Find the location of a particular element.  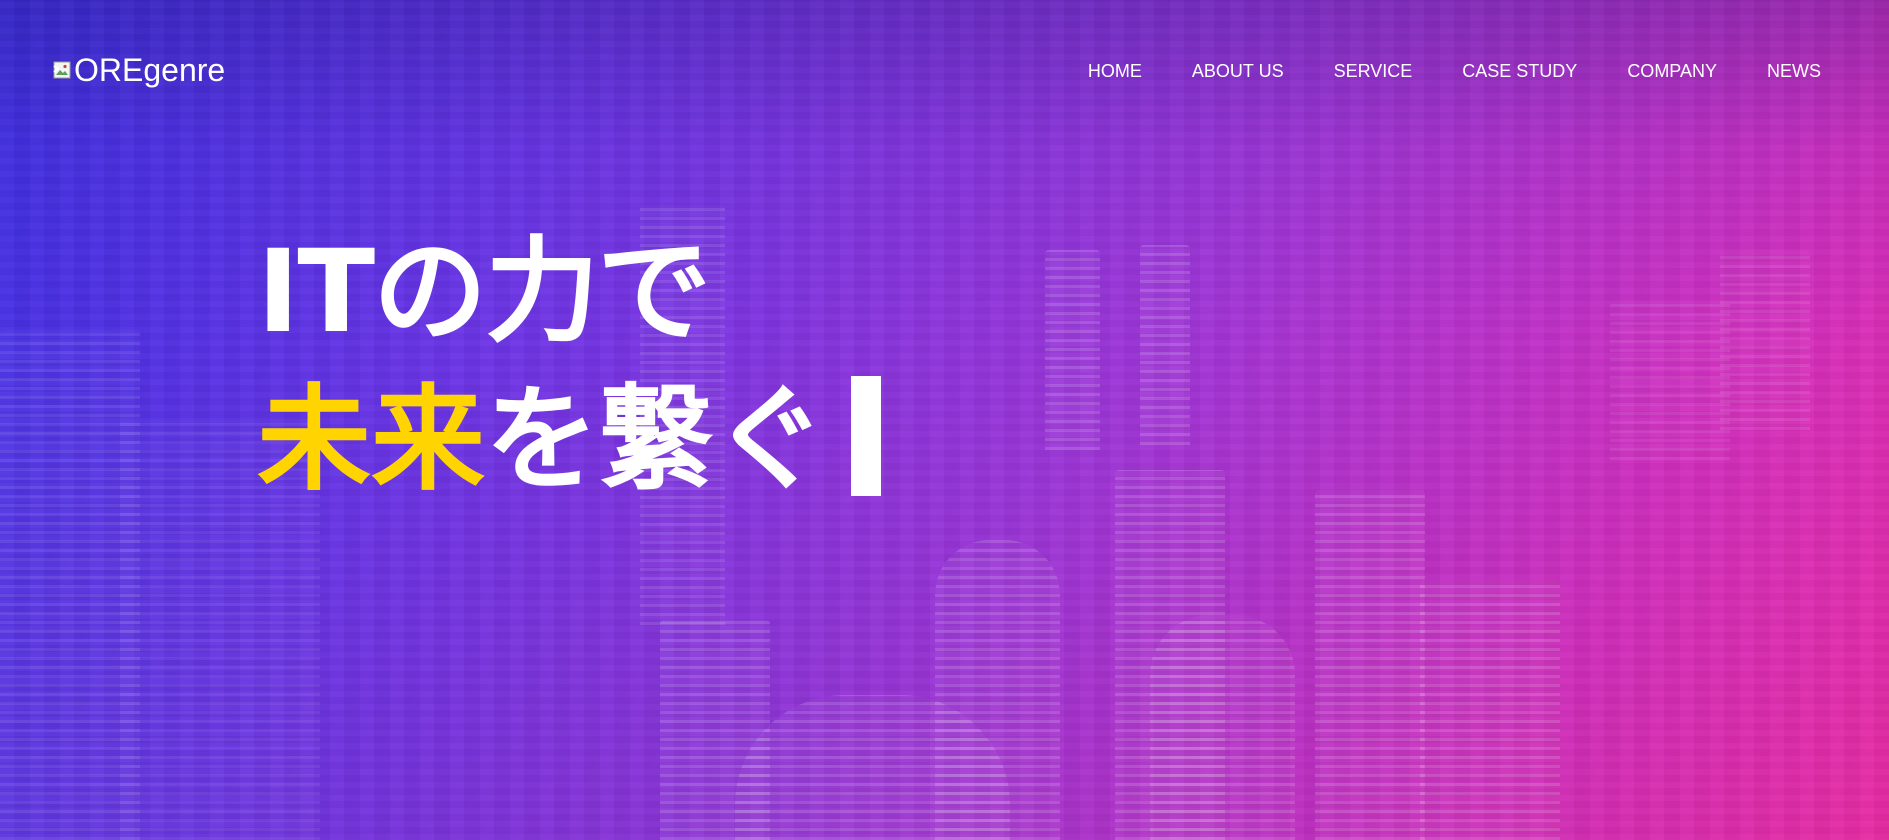

headline-highlight: 未来 is located at coordinates (371, 439).